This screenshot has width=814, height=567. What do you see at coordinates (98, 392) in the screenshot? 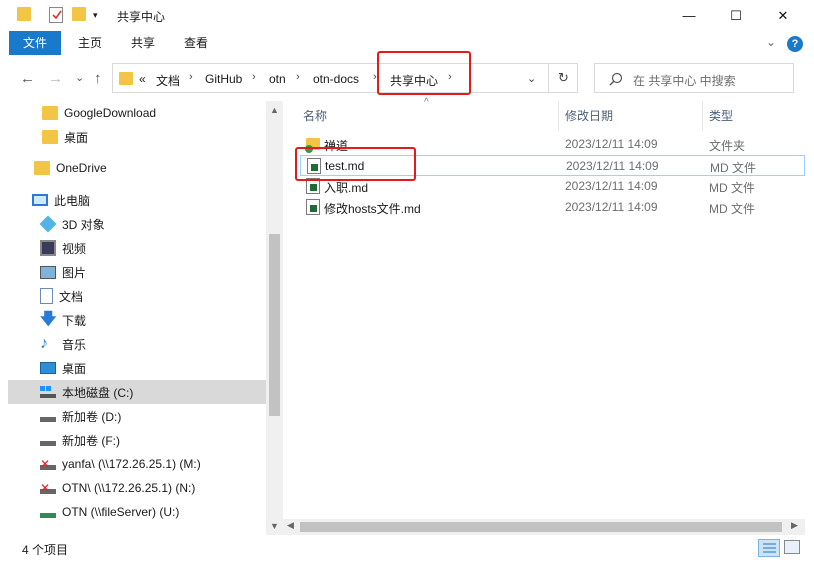
I see `sidebar-item-label: 本地磁盘 (C:)` at bounding box center [98, 392].